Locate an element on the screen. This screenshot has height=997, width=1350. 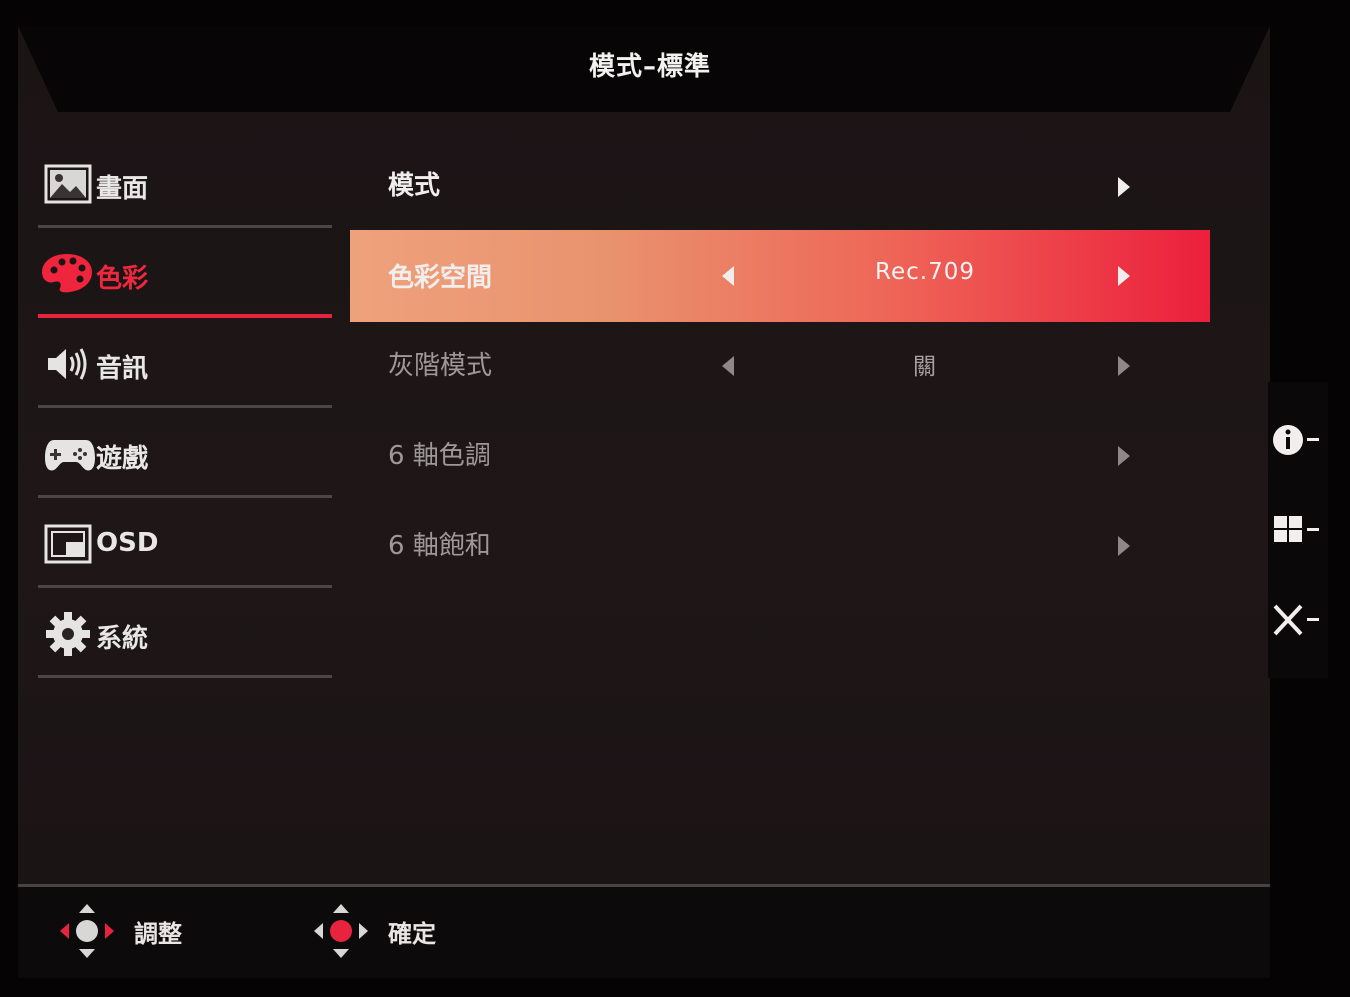
info-icon is located at coordinates (1297, 440).